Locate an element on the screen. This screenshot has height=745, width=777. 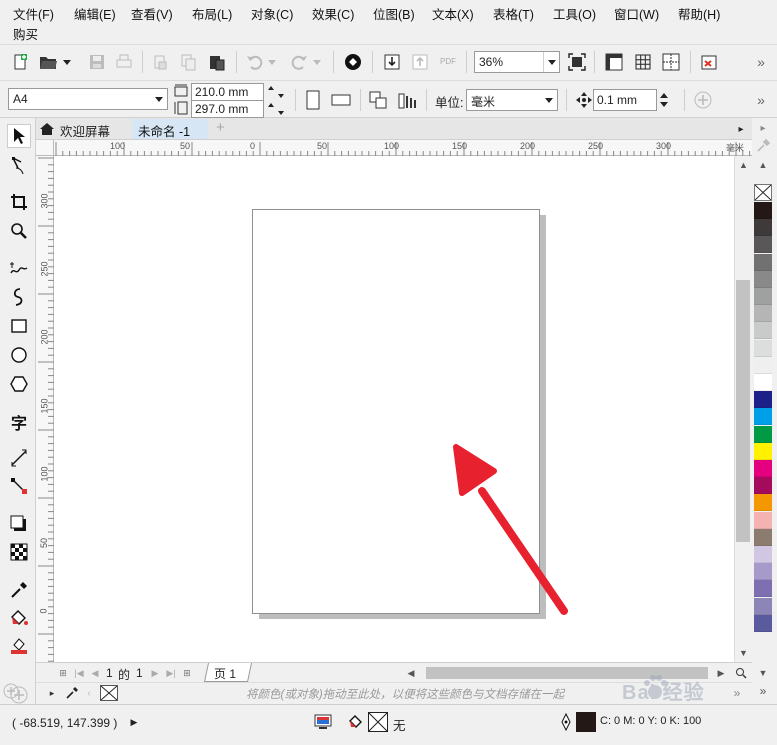
interactive-fill-tool-icon is located at coordinates (19, 618).